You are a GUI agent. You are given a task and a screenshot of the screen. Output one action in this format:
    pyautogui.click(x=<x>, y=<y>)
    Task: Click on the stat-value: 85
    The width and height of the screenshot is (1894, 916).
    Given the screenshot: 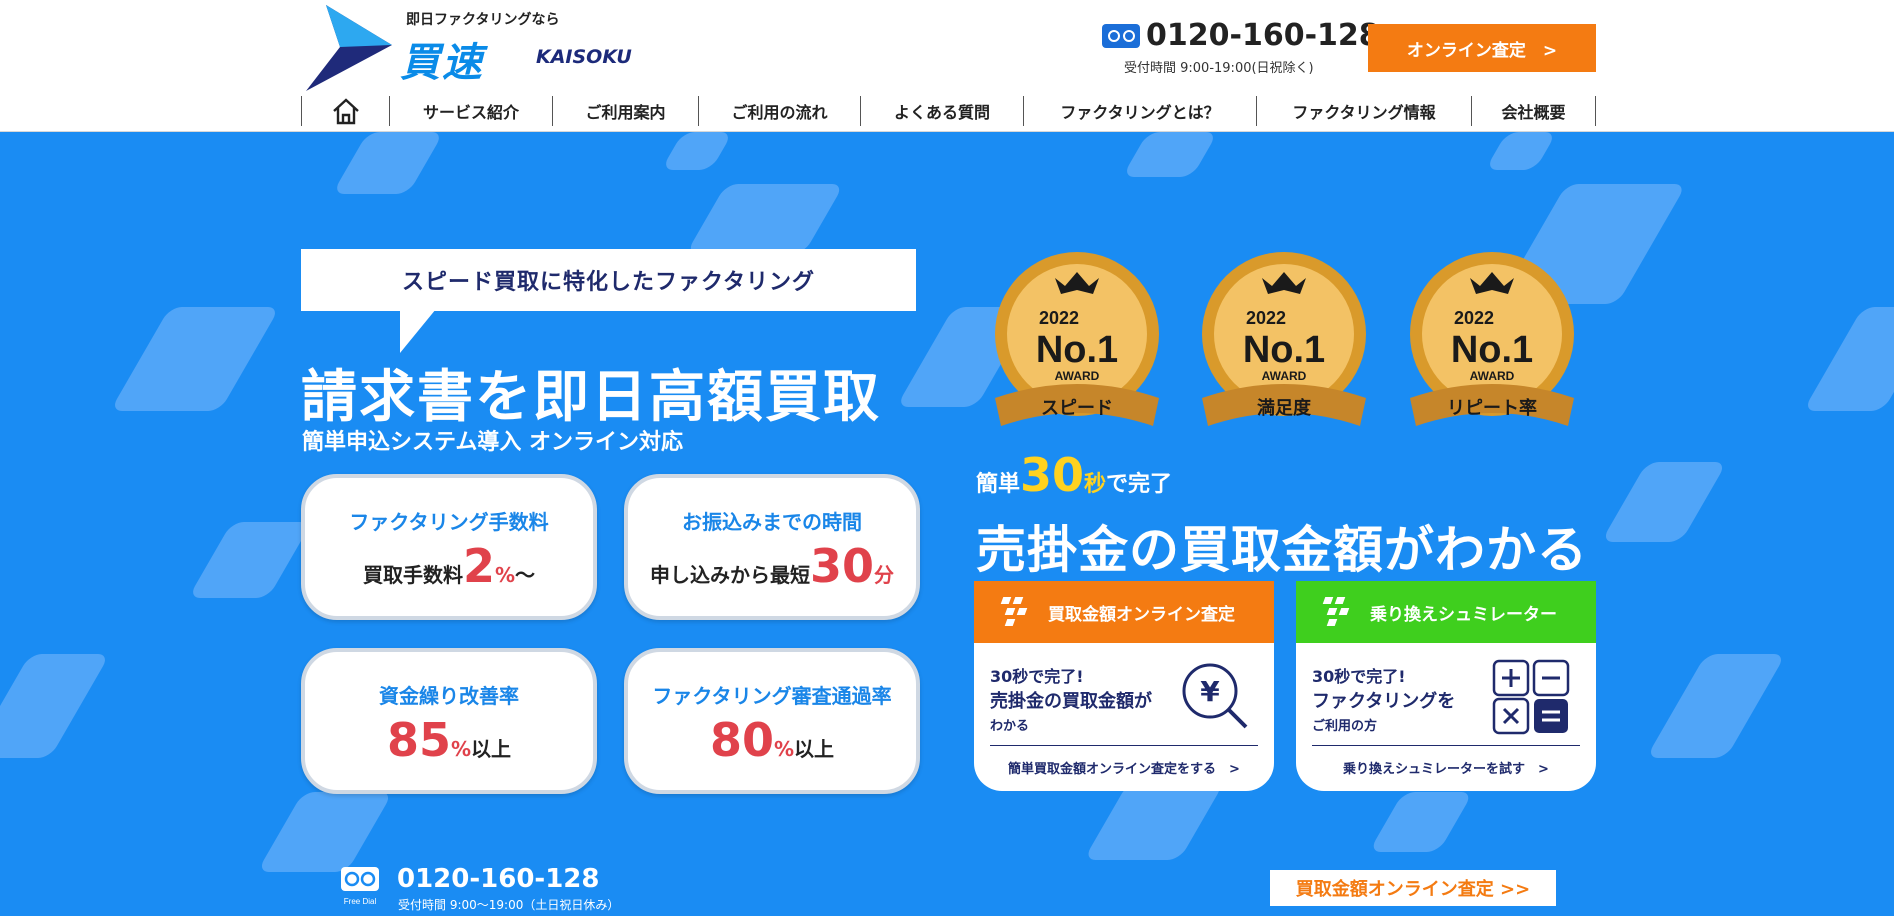 What is the action you would take?
    pyautogui.click(x=418, y=739)
    